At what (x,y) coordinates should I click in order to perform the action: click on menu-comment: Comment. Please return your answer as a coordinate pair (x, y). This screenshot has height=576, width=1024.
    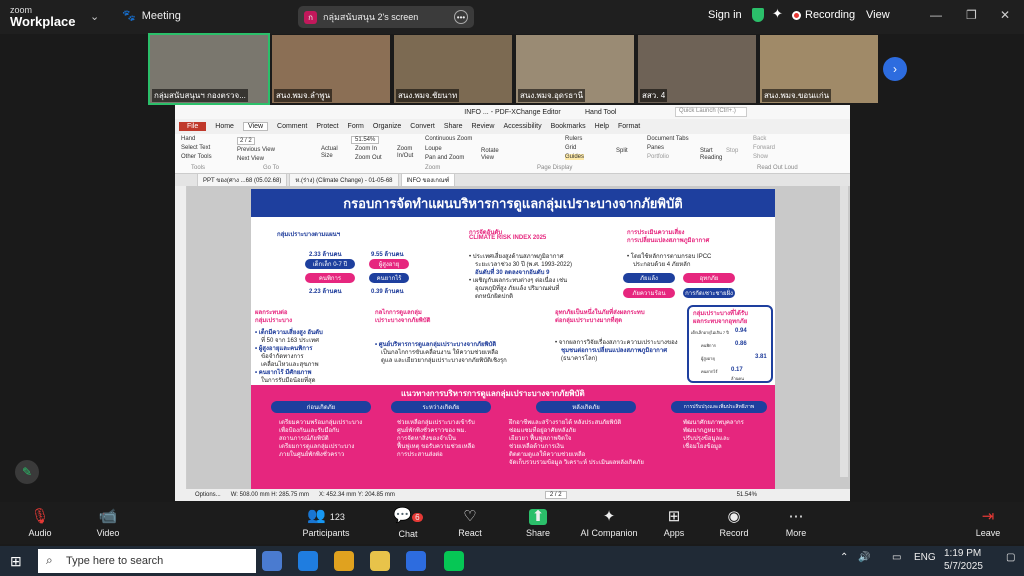
    Looking at the image, I should click on (292, 126).